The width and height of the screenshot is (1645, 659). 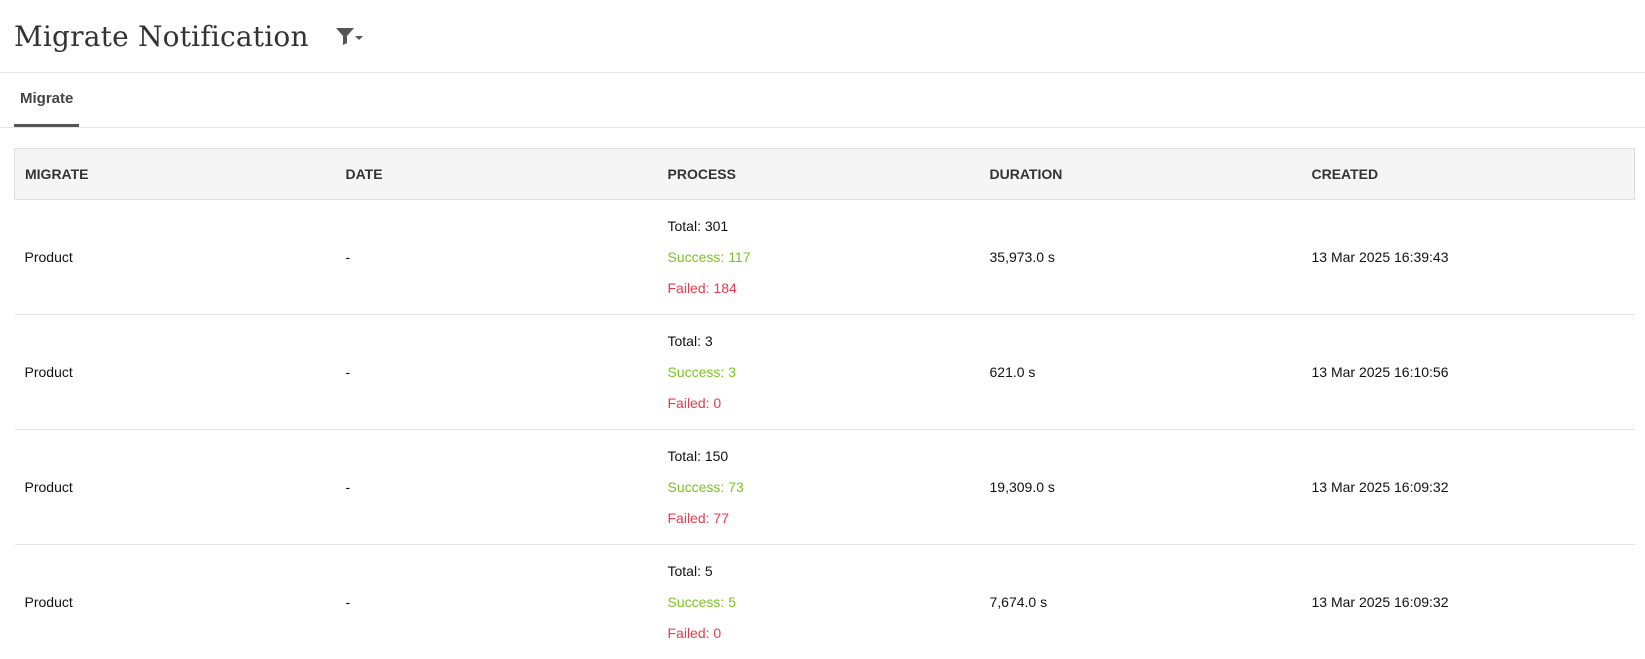 What do you see at coordinates (496, 174) in the screenshot?
I see `column-header-date: DATE` at bounding box center [496, 174].